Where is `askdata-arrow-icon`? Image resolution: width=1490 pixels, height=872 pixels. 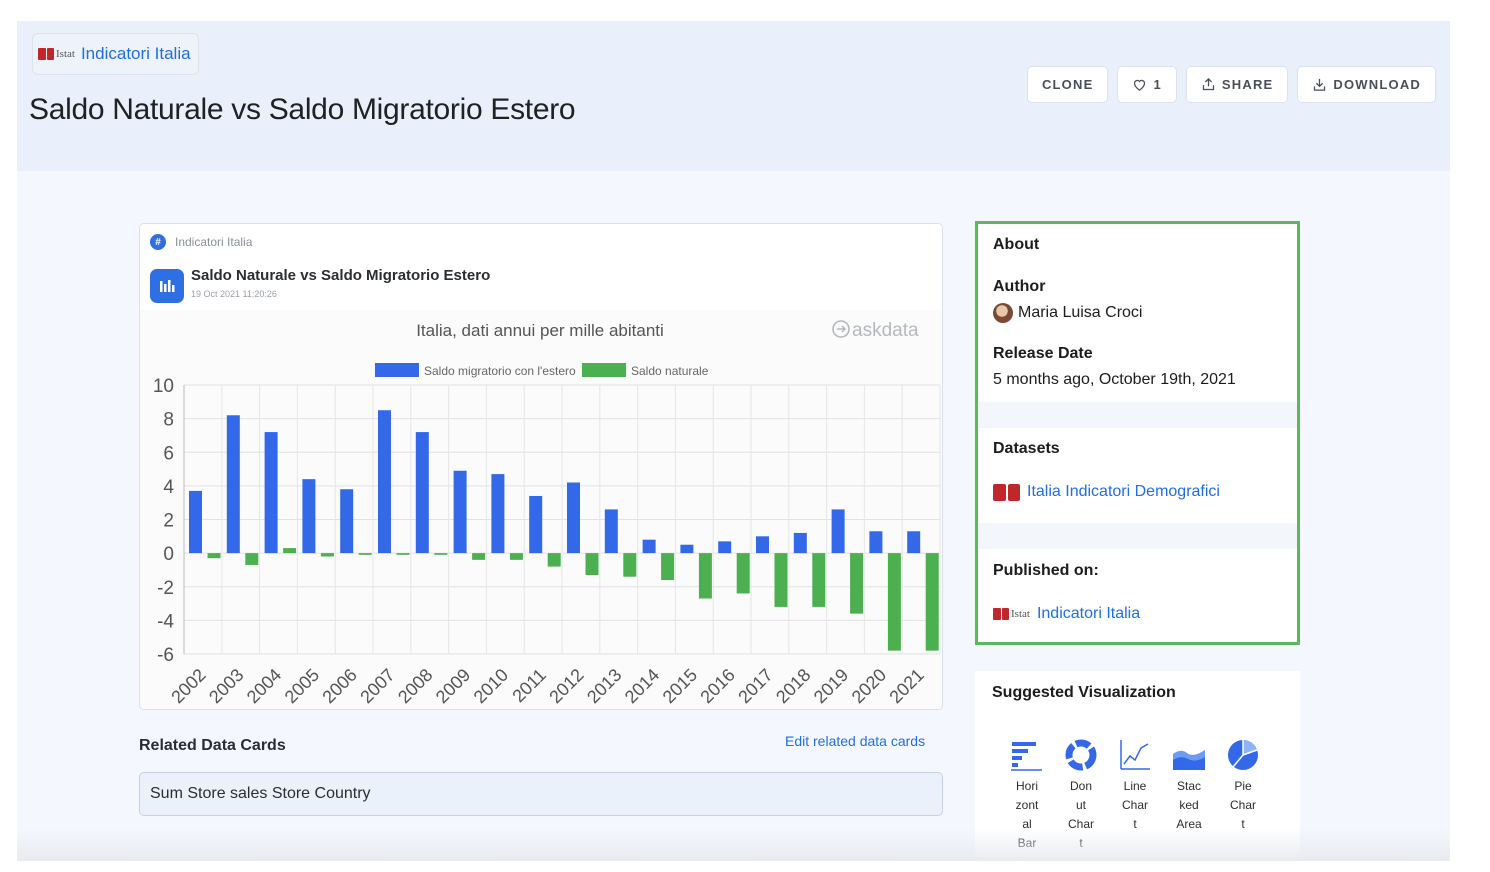
askdata-arrow-icon is located at coordinates (842, 329).